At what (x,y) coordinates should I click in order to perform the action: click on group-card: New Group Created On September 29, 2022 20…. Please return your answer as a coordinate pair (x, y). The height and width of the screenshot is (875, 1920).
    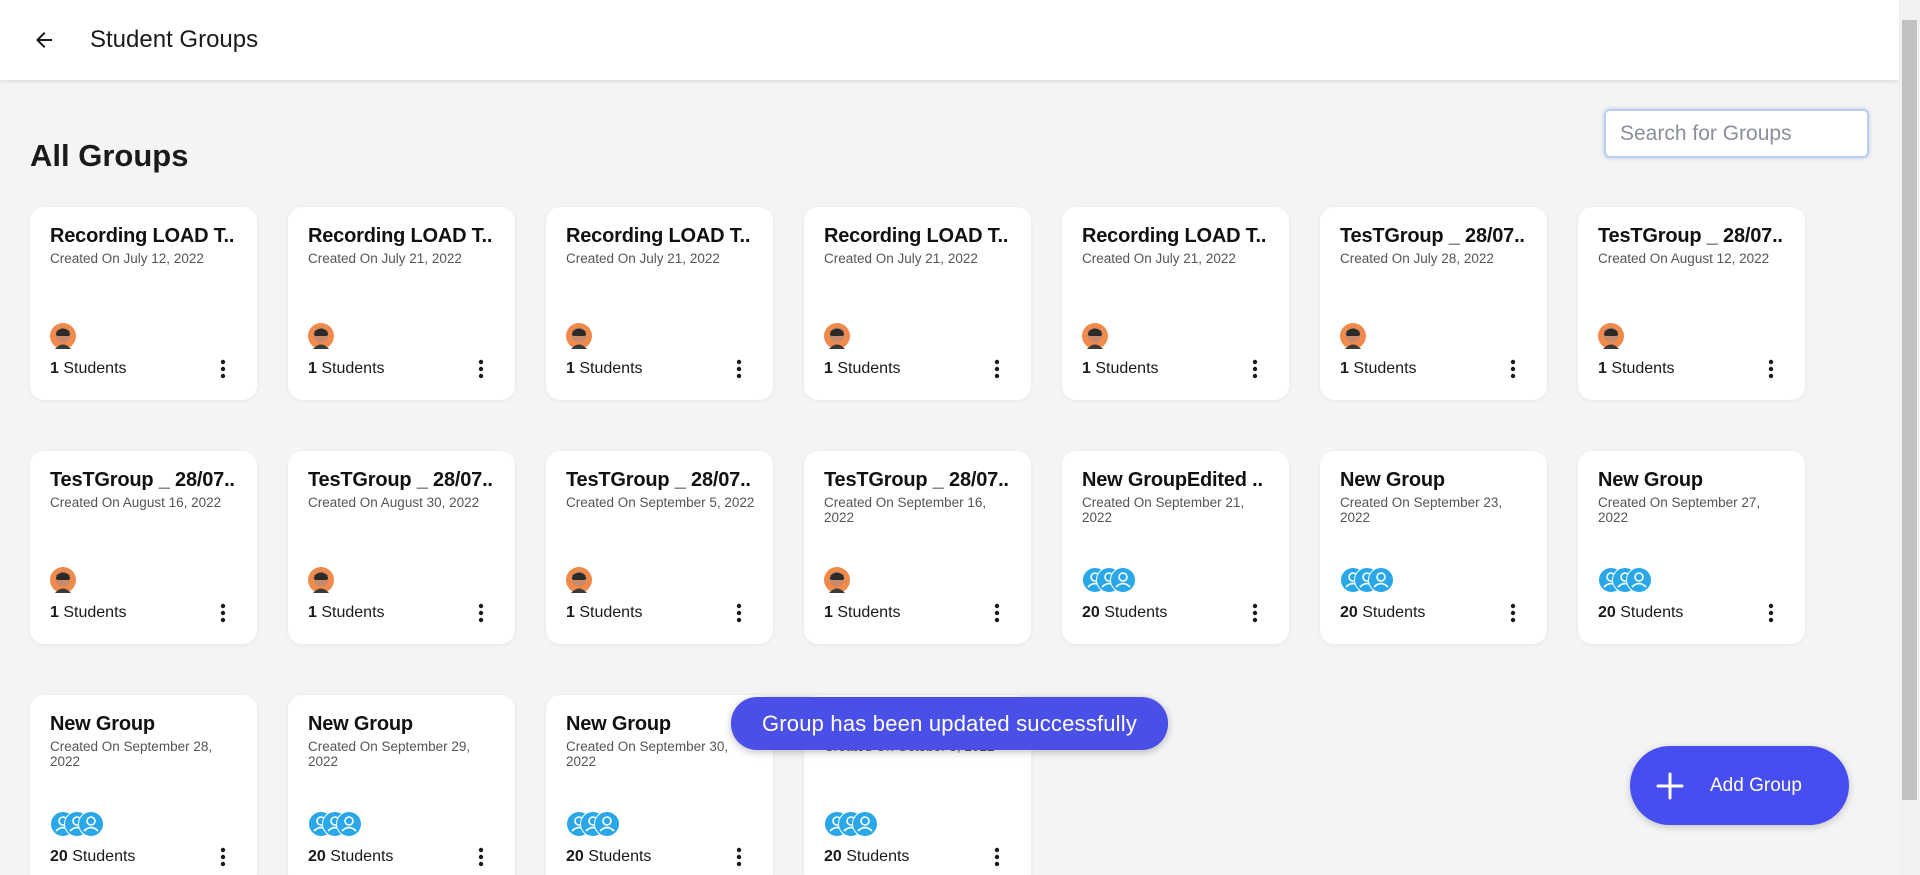
    Looking at the image, I should click on (401, 785).